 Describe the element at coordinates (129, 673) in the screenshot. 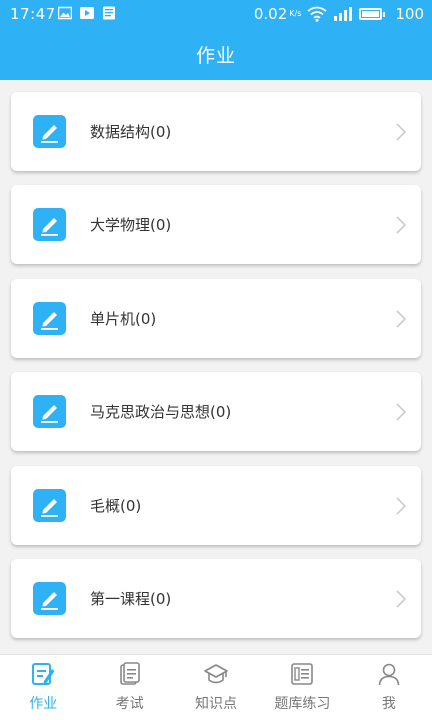

I see `exam-icon` at that location.